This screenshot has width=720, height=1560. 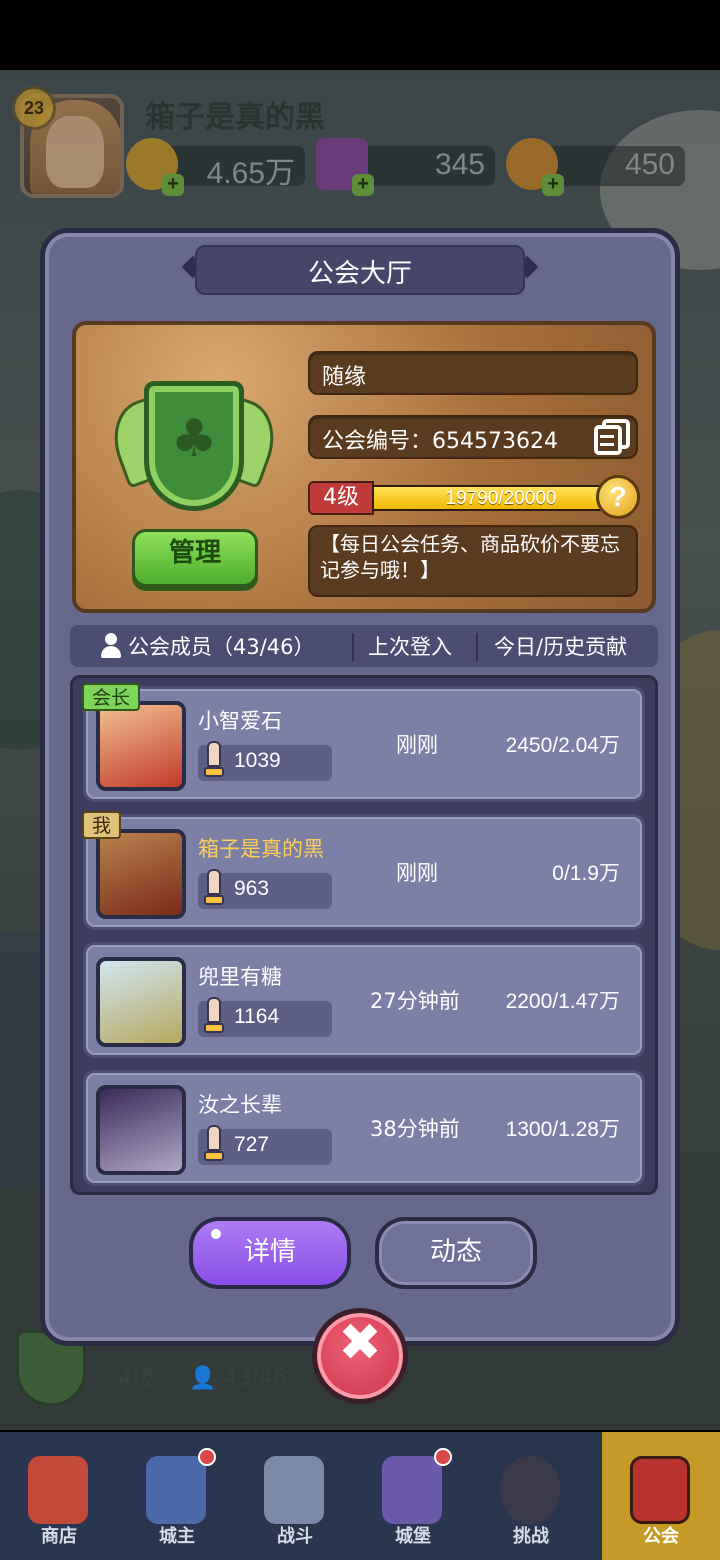 I want to click on member-power-value: 1039, so click(x=257, y=760).